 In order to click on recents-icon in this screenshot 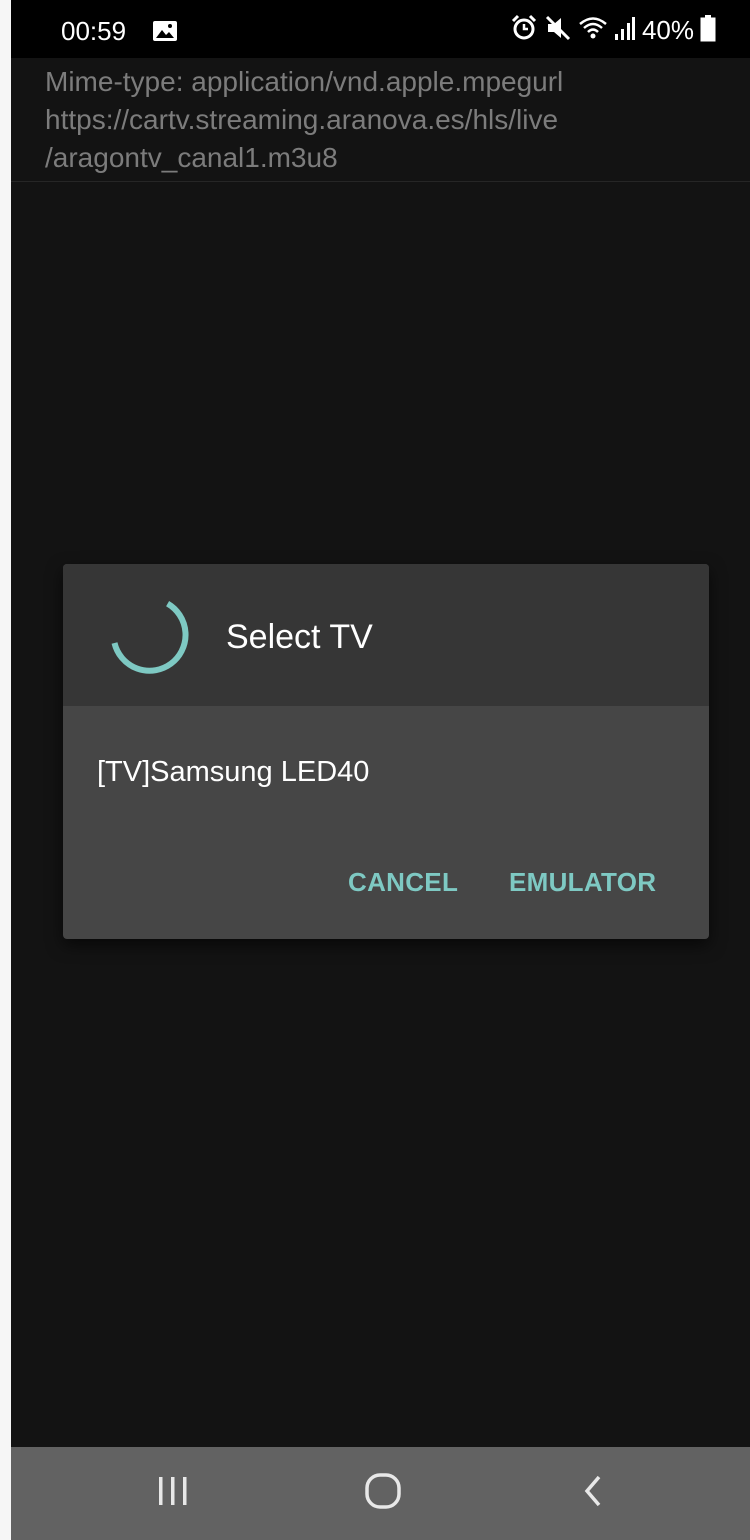, I will do `click(173, 1493)`.